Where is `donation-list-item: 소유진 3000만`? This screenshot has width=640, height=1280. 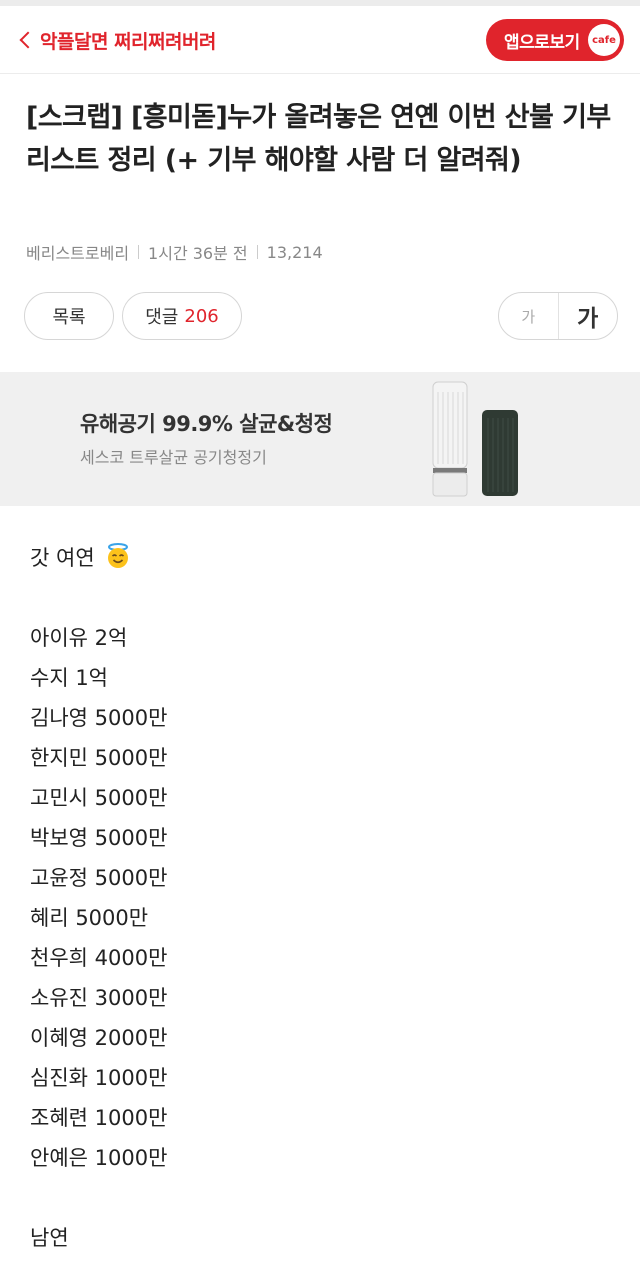
donation-list-item: 소유진 3000만 is located at coordinates (99, 998).